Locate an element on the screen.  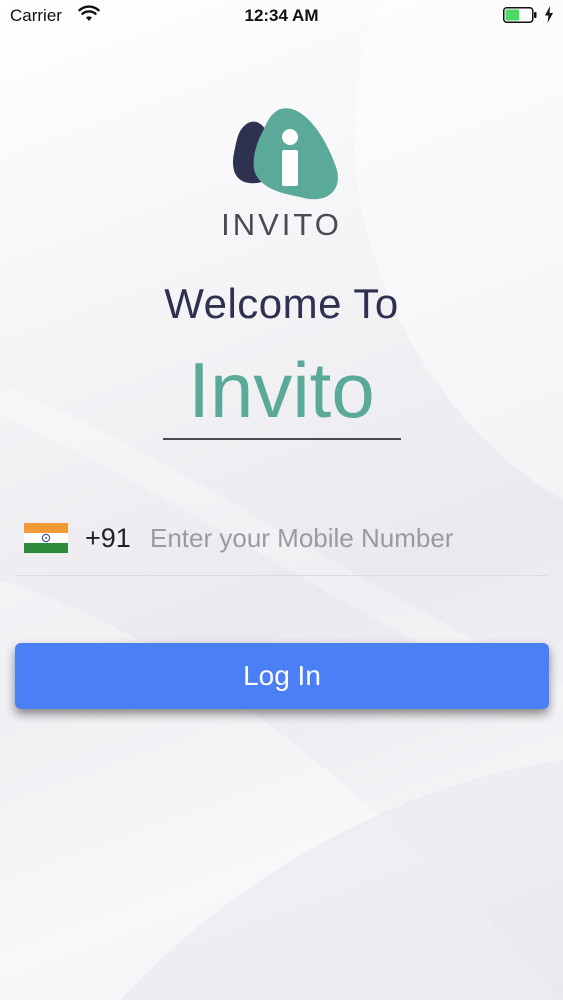
status-bar: Carrier 12:34 AM is located at coordinates (281, 16).